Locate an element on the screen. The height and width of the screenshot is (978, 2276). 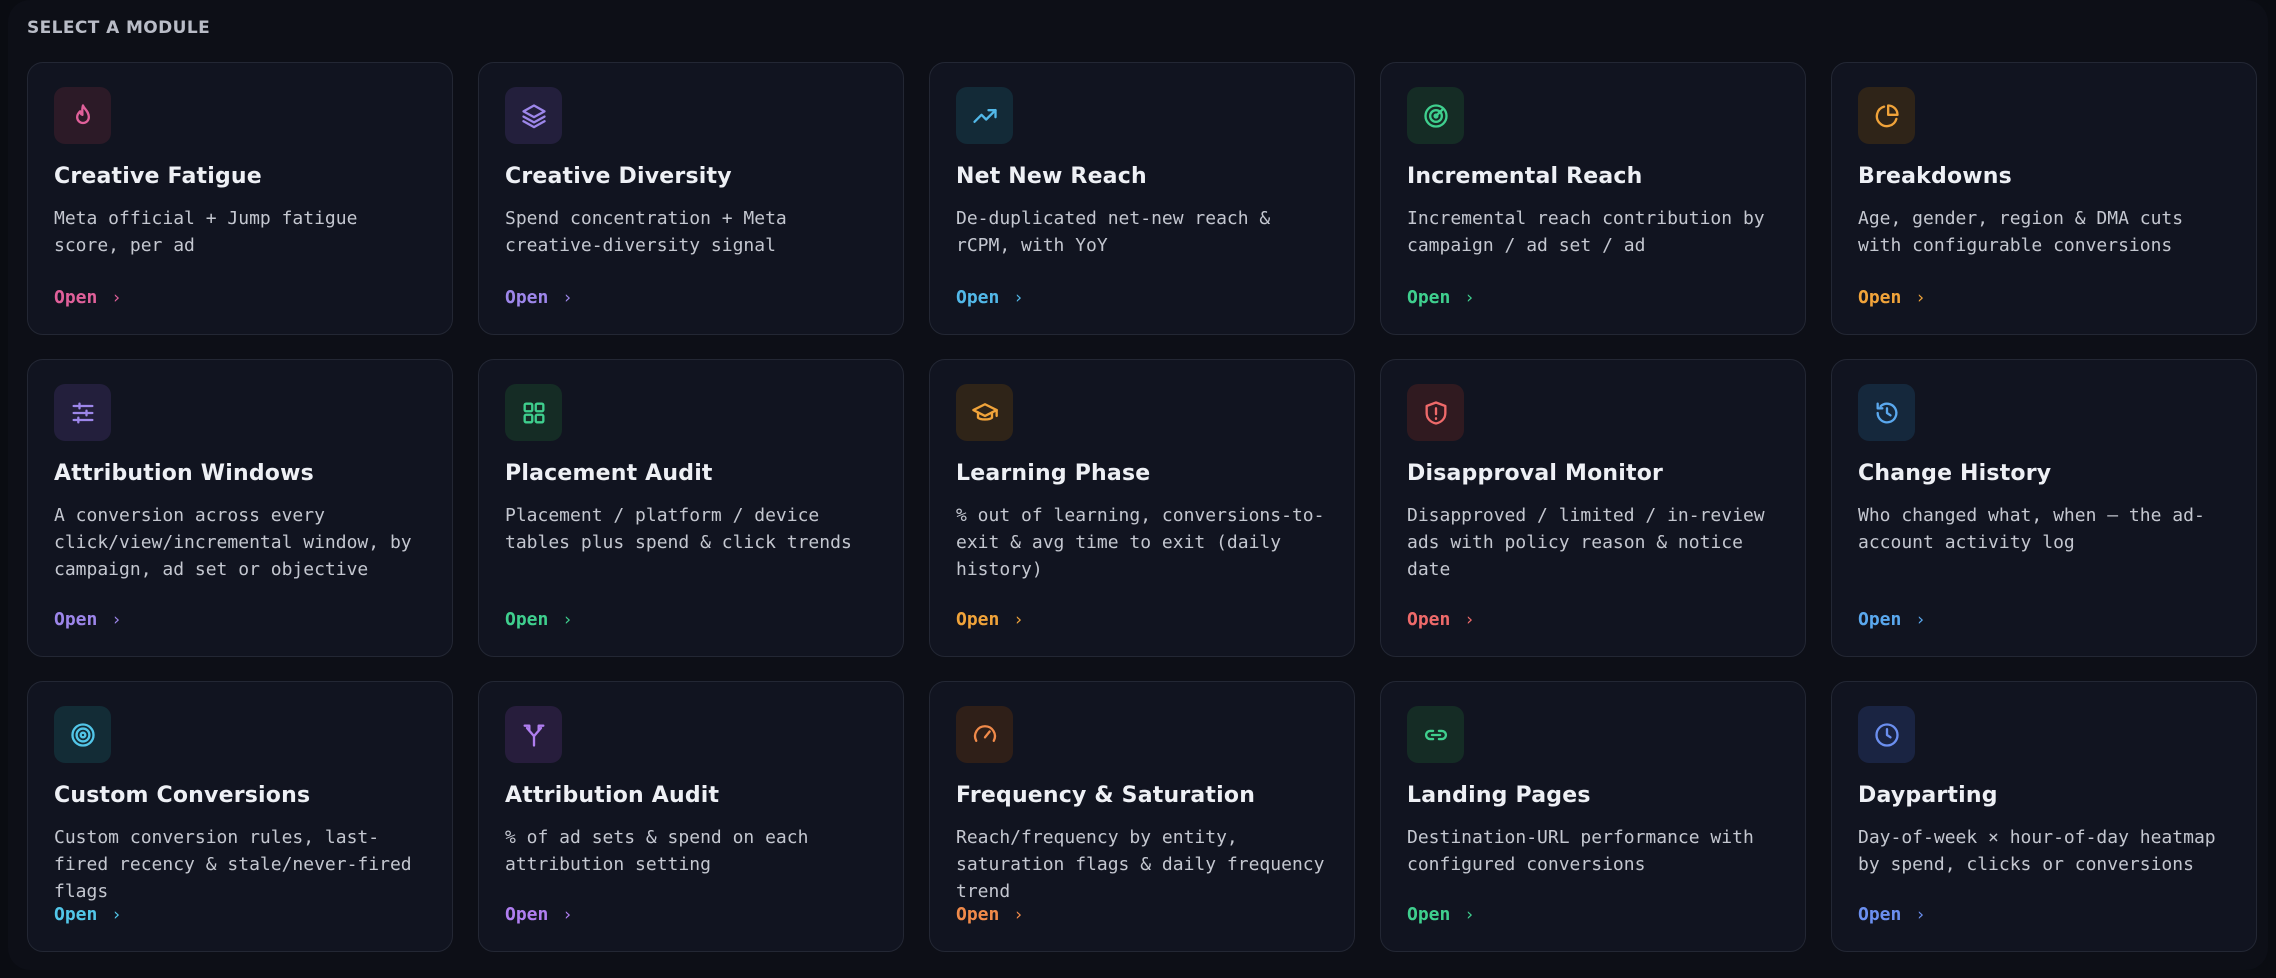
module-title: Dayparting is located at coordinates (1928, 795).